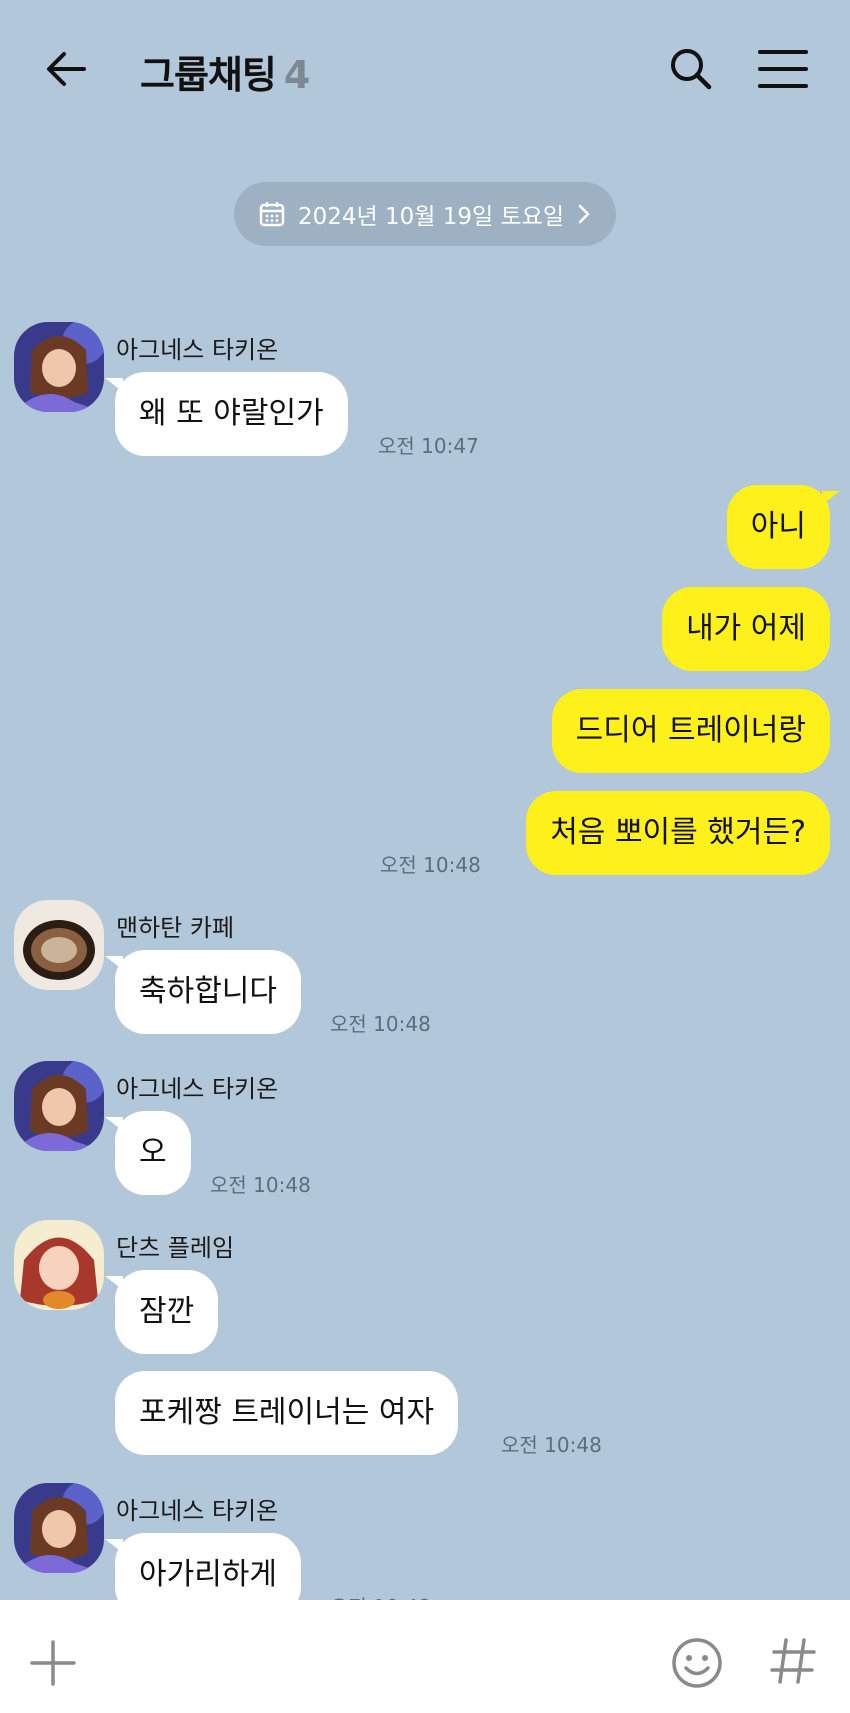 This screenshot has width=850, height=1713. What do you see at coordinates (161, 1312) in the screenshot?
I see `message-bubble: 잠깐` at bounding box center [161, 1312].